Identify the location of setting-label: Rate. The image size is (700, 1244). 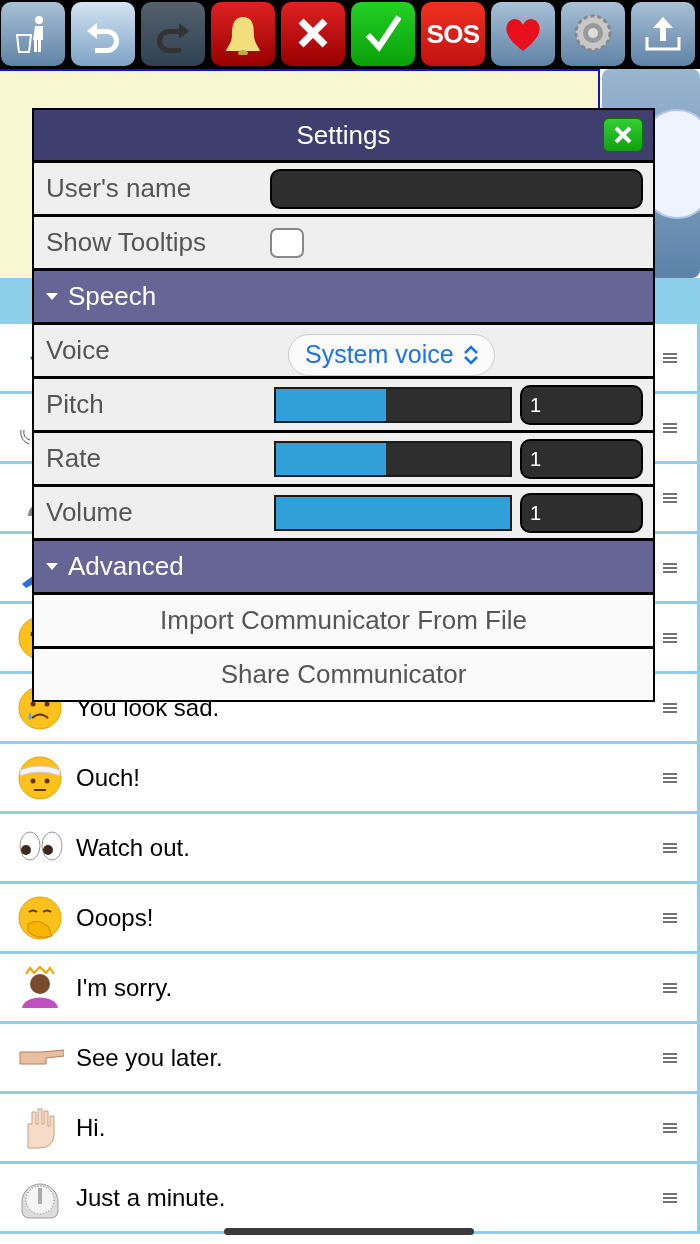
(74, 458).